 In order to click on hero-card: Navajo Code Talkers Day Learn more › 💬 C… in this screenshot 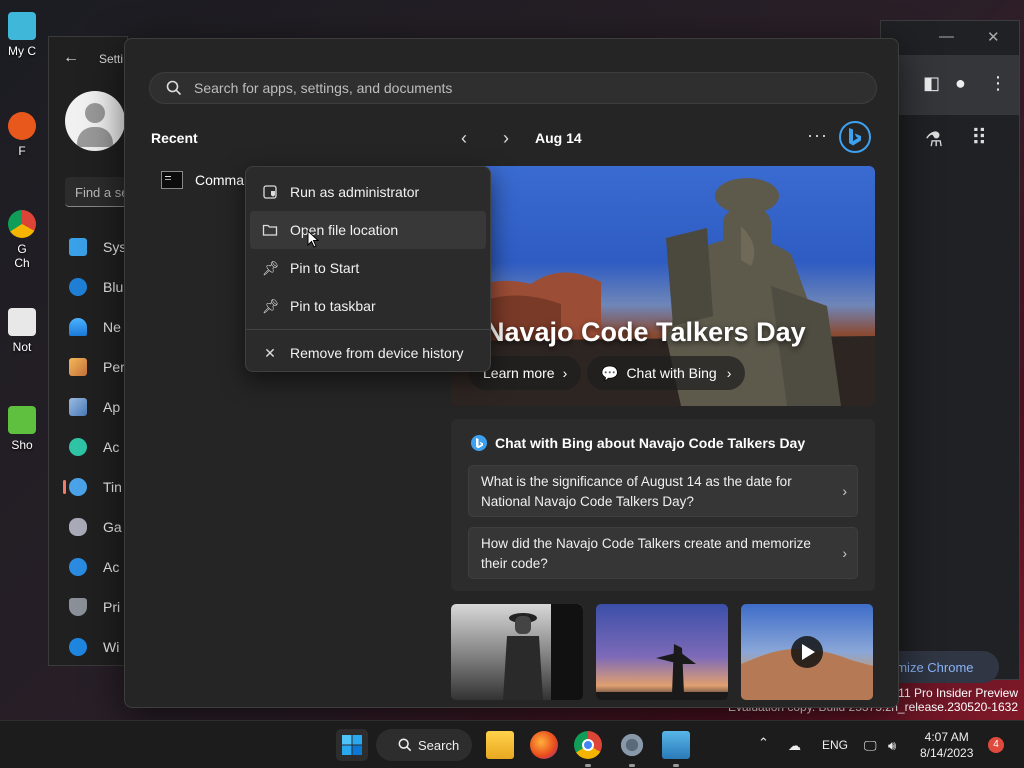, I will do `click(663, 286)`.